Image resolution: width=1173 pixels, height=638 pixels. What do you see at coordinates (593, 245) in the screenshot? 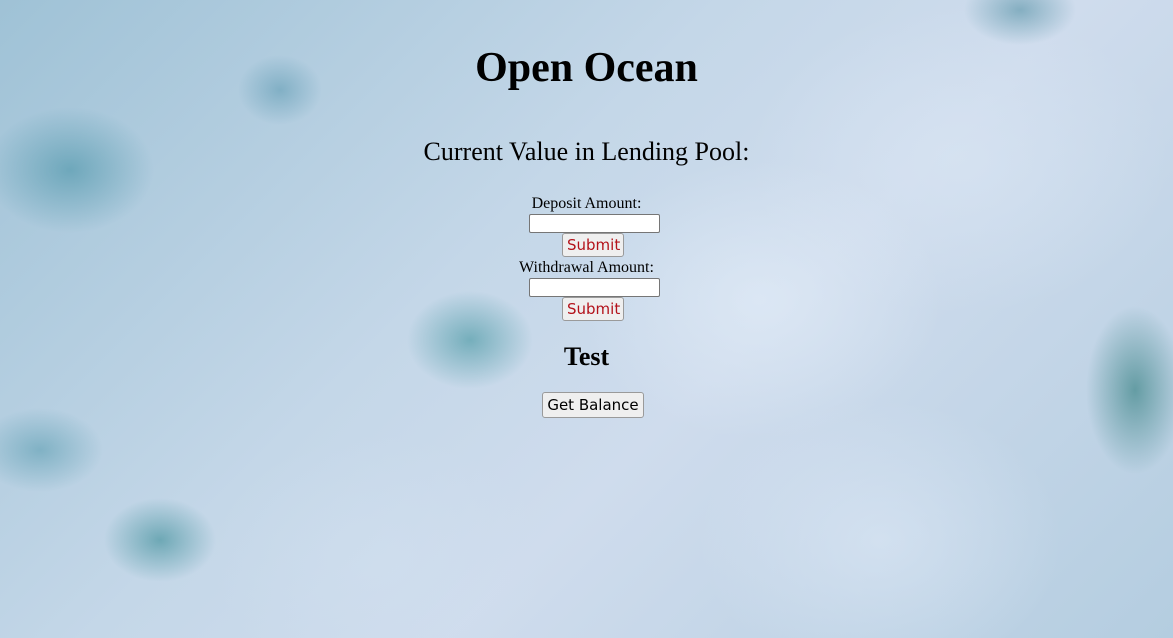
I see `deposit-submit-button: Submit` at bounding box center [593, 245].